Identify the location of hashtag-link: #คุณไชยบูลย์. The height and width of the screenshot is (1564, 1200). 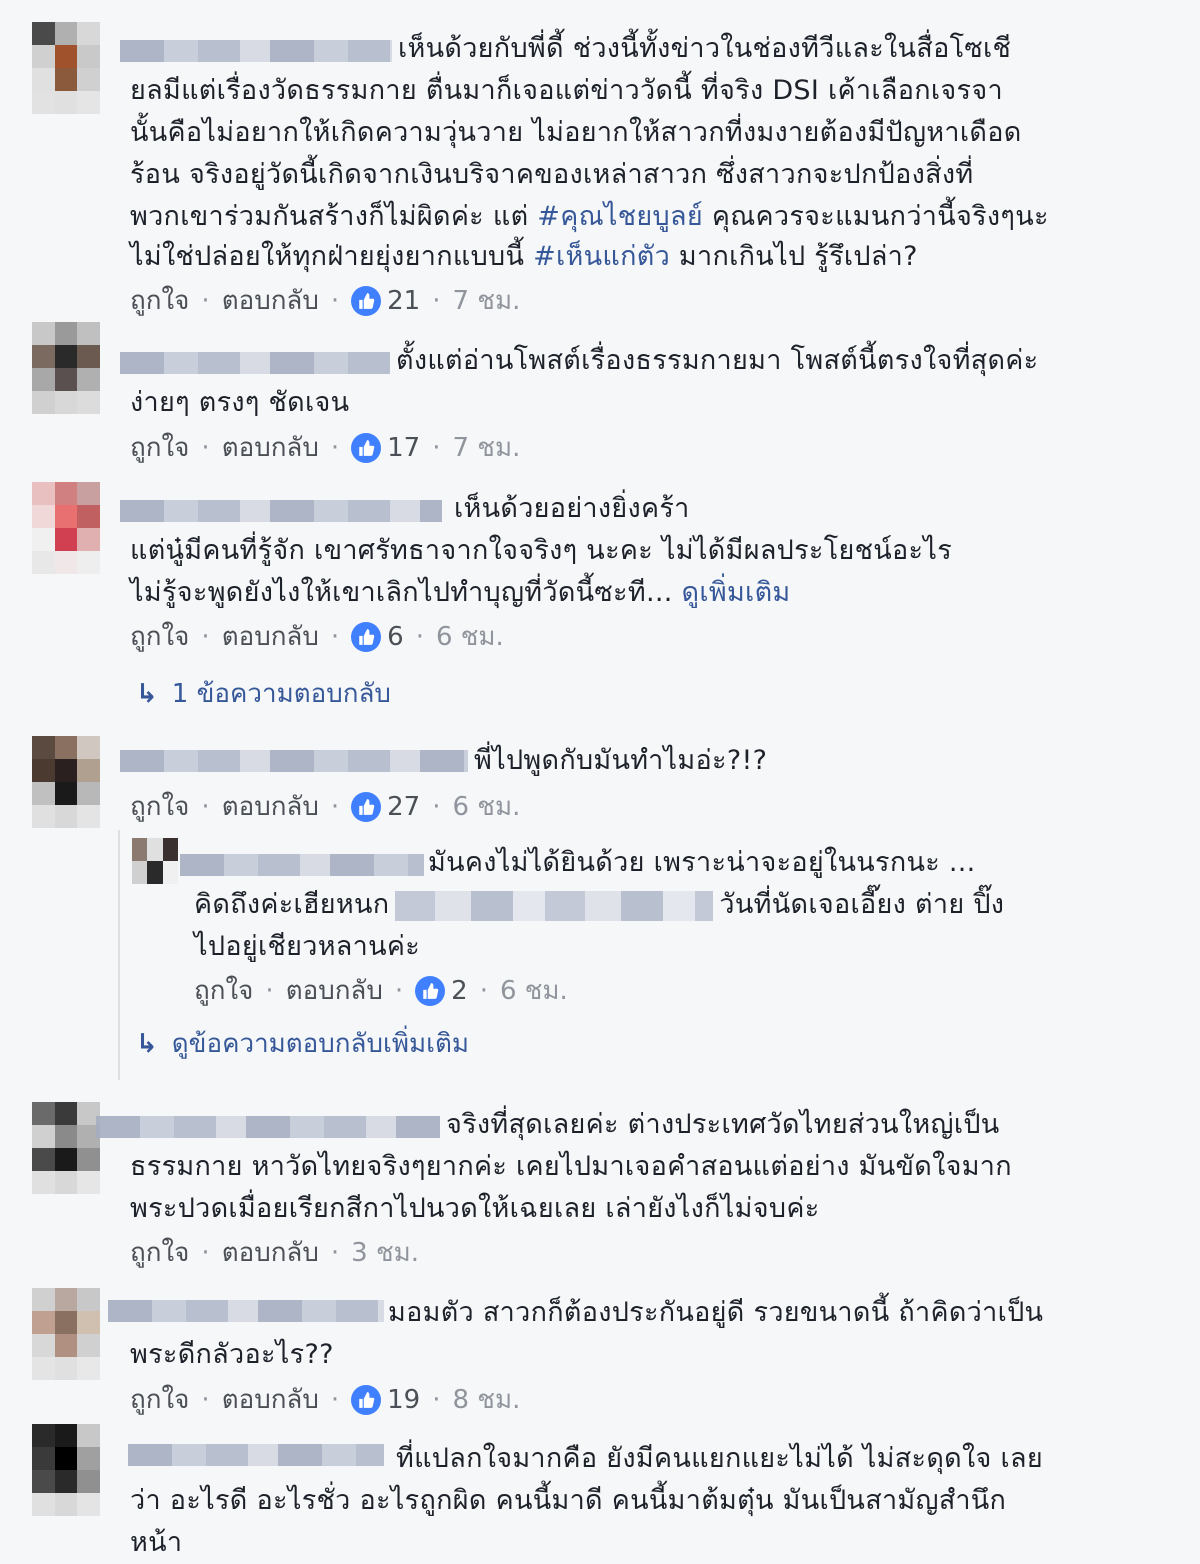
(620, 216).